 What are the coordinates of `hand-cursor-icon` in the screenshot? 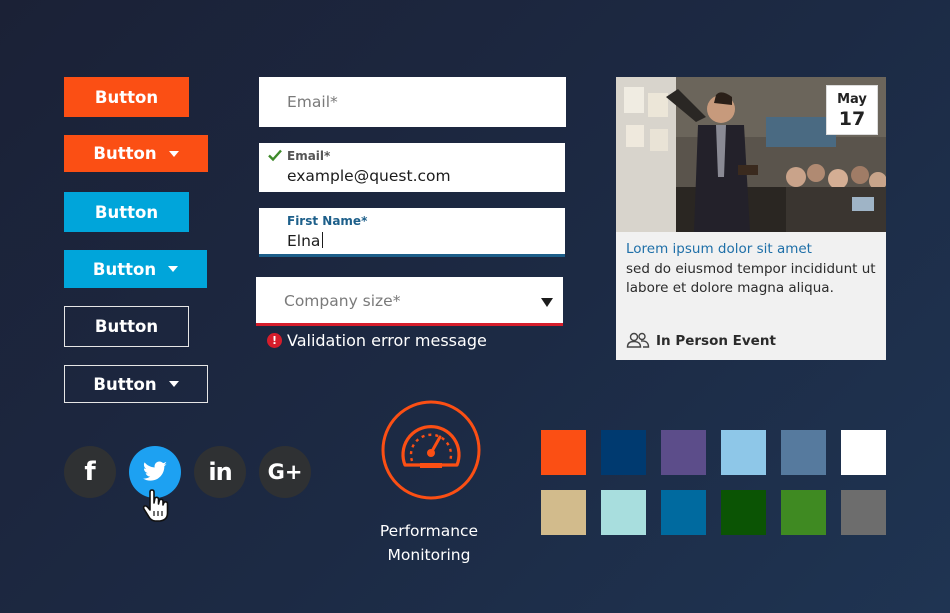 It's located at (155, 505).